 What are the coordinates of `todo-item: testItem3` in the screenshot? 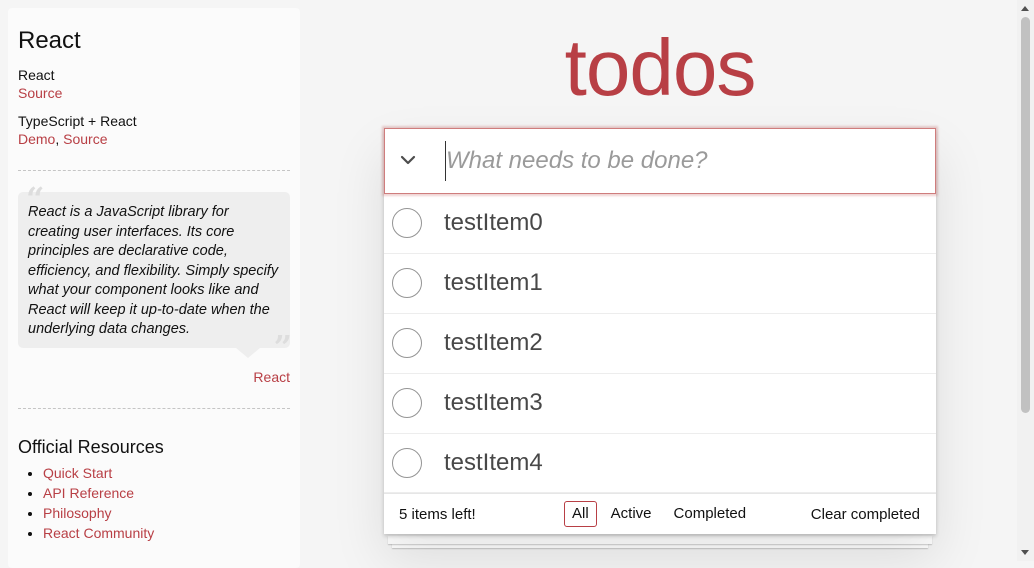 It's located at (660, 404).